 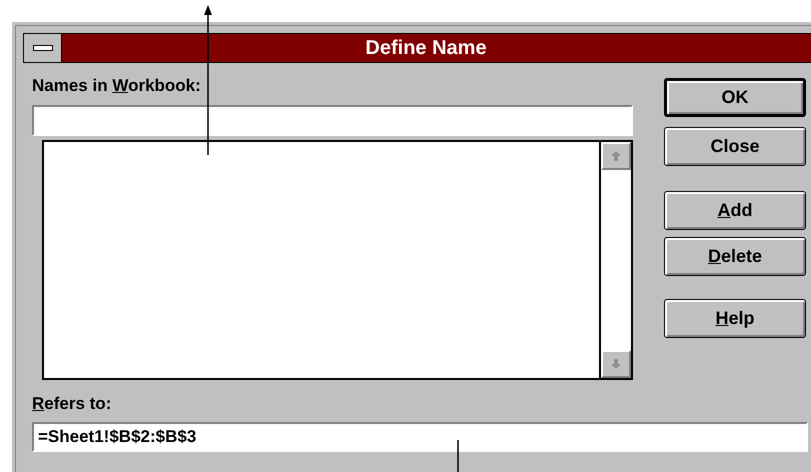 I want to click on refers-value: =Sheet1!$B$2:$B$3, so click(x=117, y=437).